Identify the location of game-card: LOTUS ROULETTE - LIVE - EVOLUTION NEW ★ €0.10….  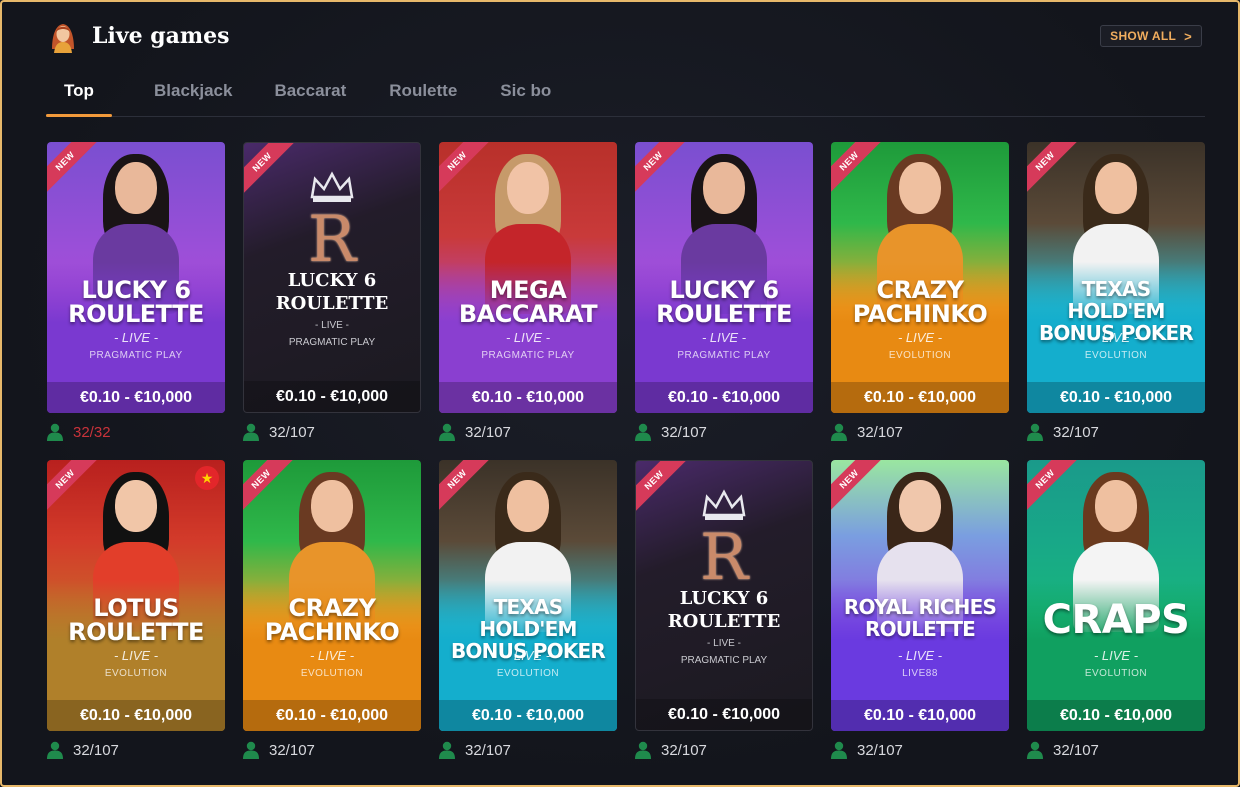
(136, 595).